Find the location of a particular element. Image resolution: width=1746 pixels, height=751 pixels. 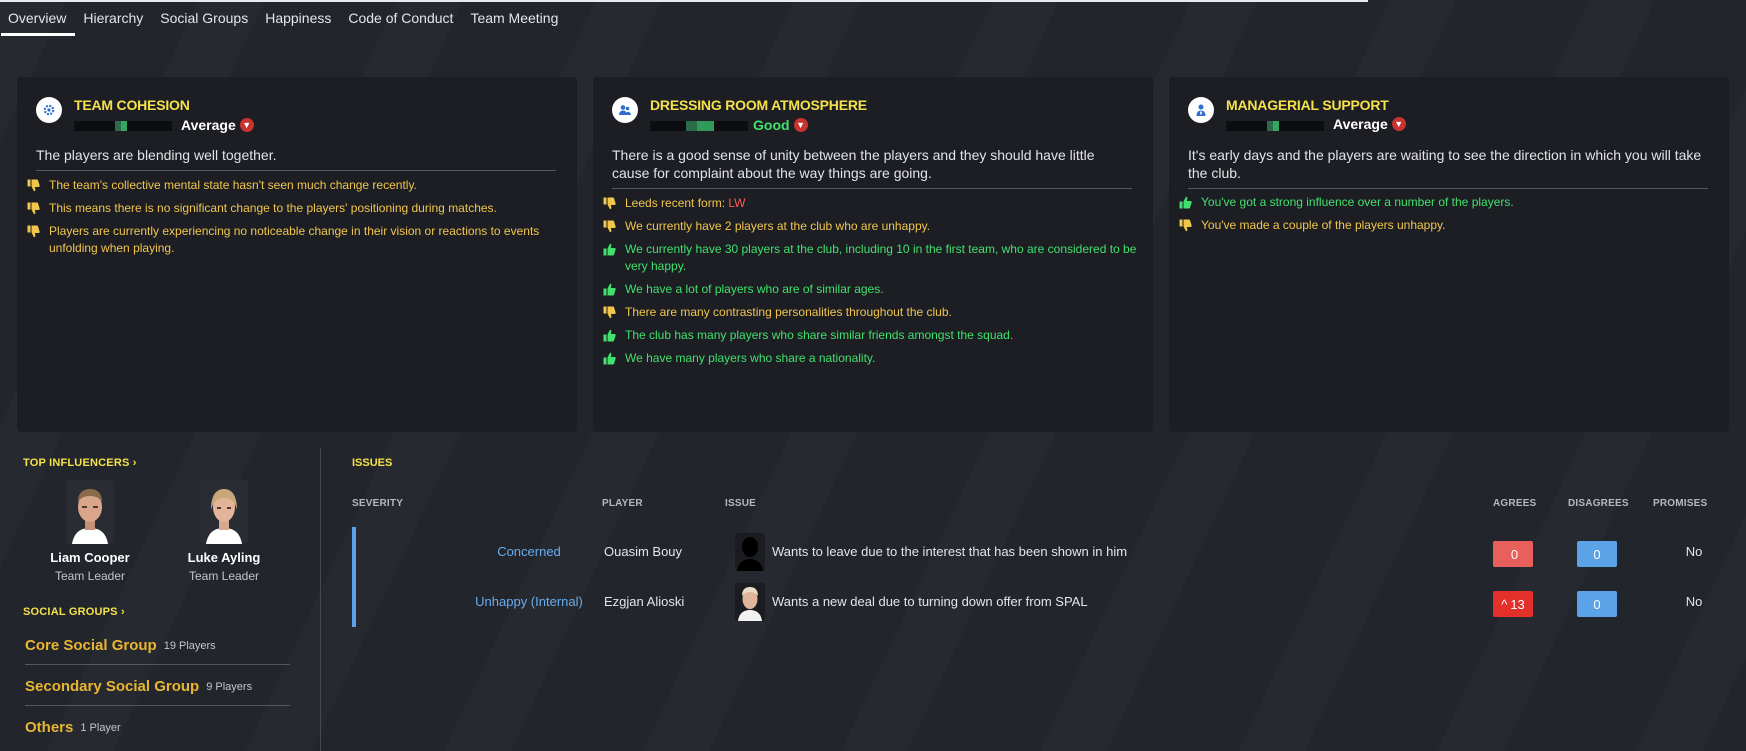

header-agrees: AGREES is located at coordinates (1514, 503).